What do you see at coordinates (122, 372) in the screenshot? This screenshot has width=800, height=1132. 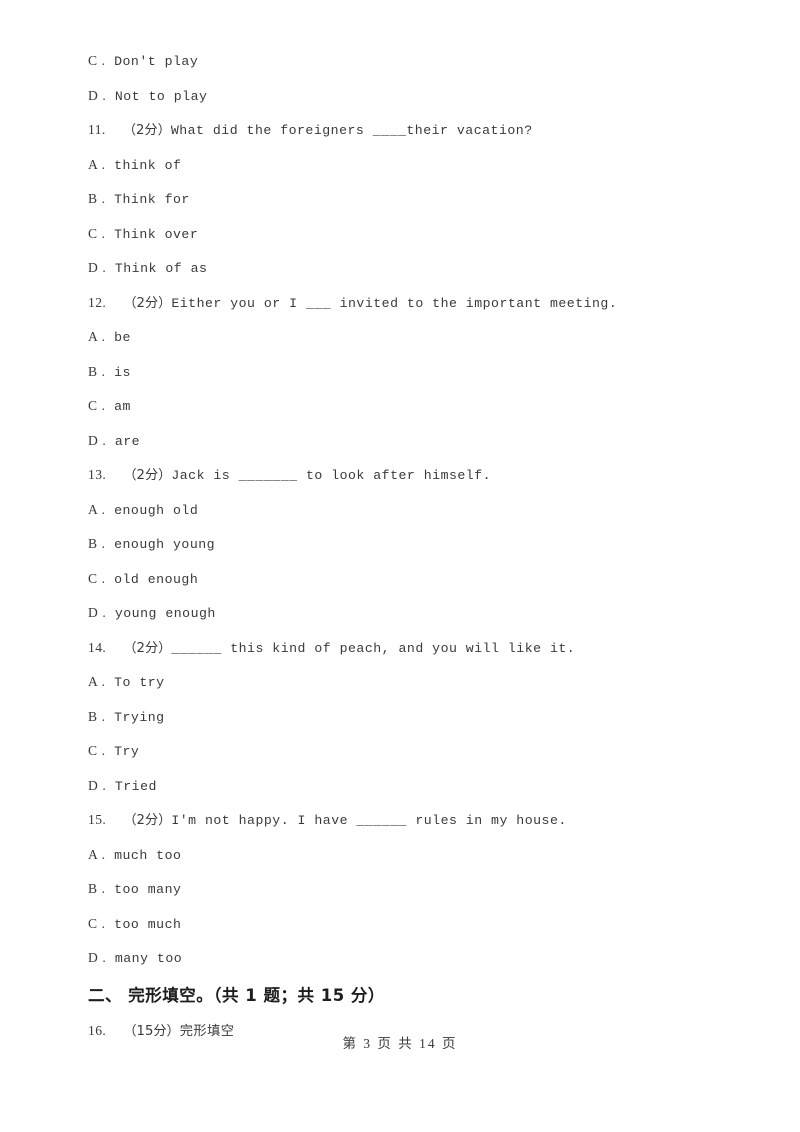 I see `option-text: is` at bounding box center [122, 372].